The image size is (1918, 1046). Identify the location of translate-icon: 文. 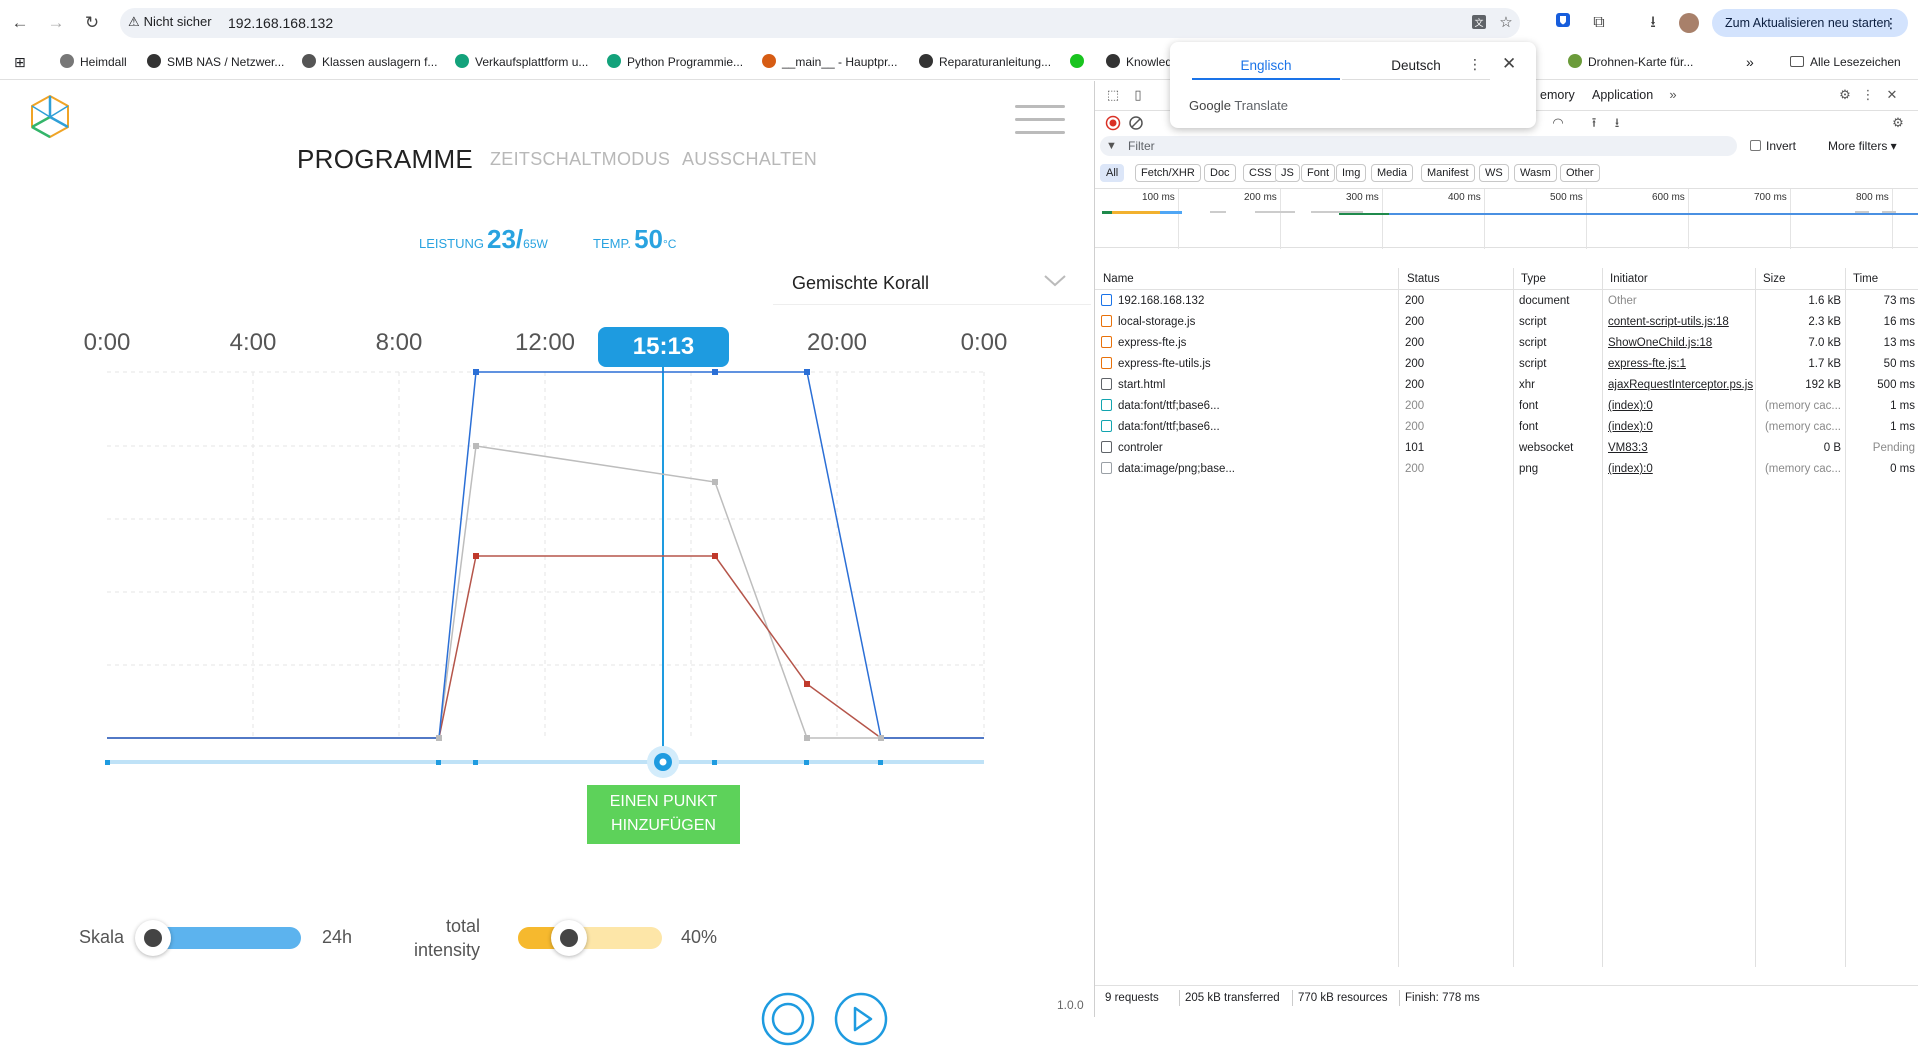
(1479, 23).